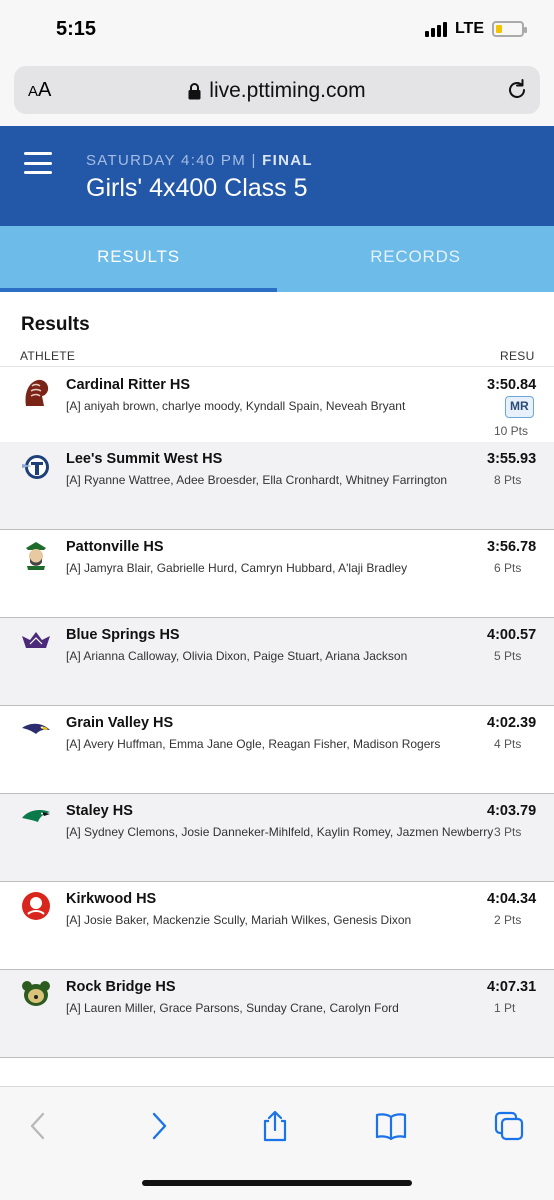  I want to click on tab-bar: RESULTS RECORDS, so click(277, 259).